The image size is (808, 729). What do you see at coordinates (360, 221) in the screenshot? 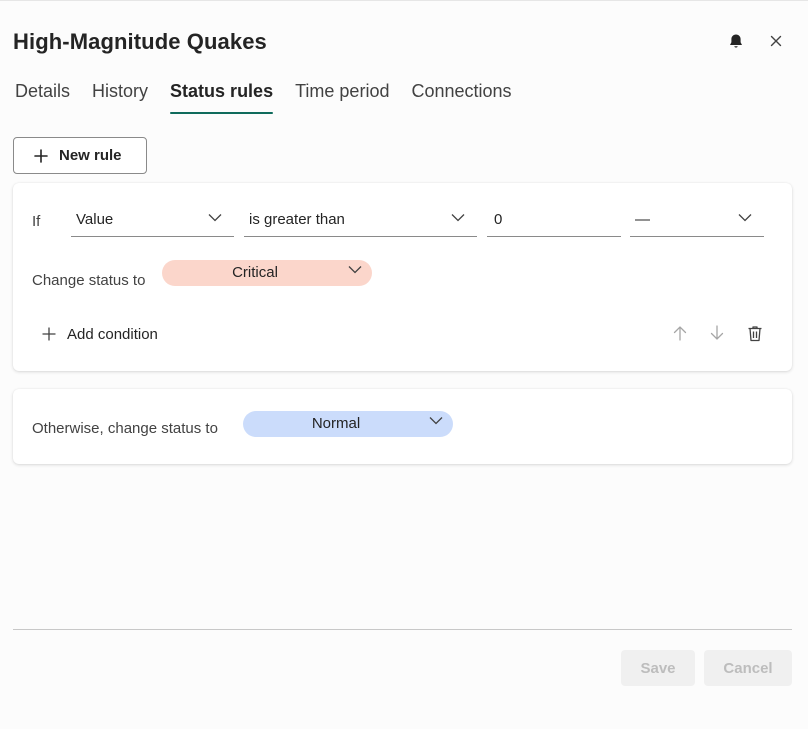
I see `operator-dropdown: is greater than` at bounding box center [360, 221].